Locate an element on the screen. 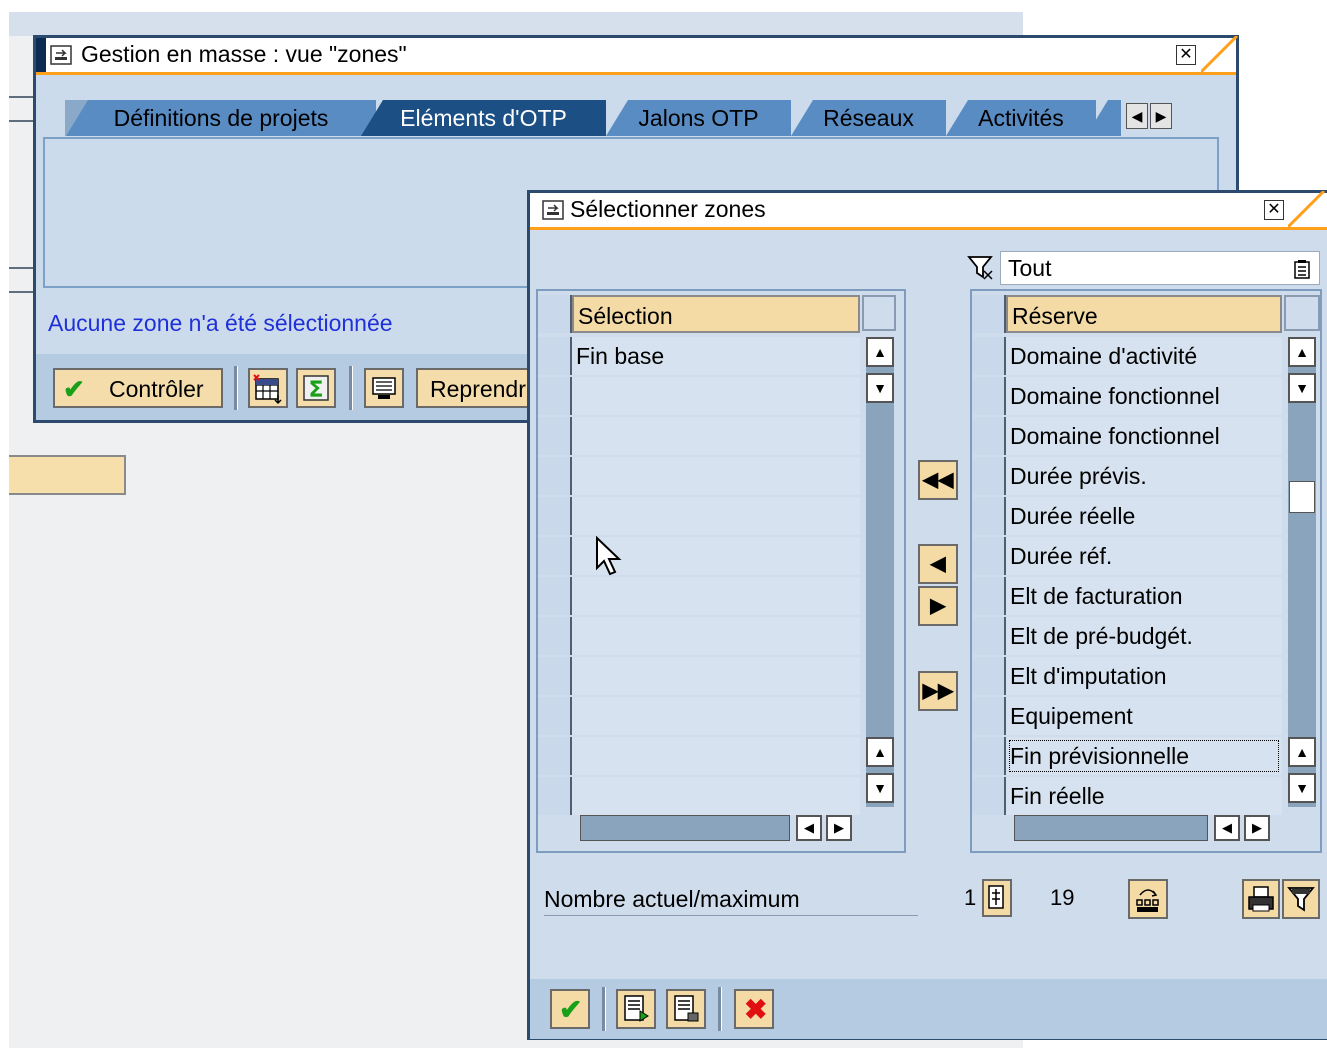  max-count: 19 is located at coordinates (1062, 897).